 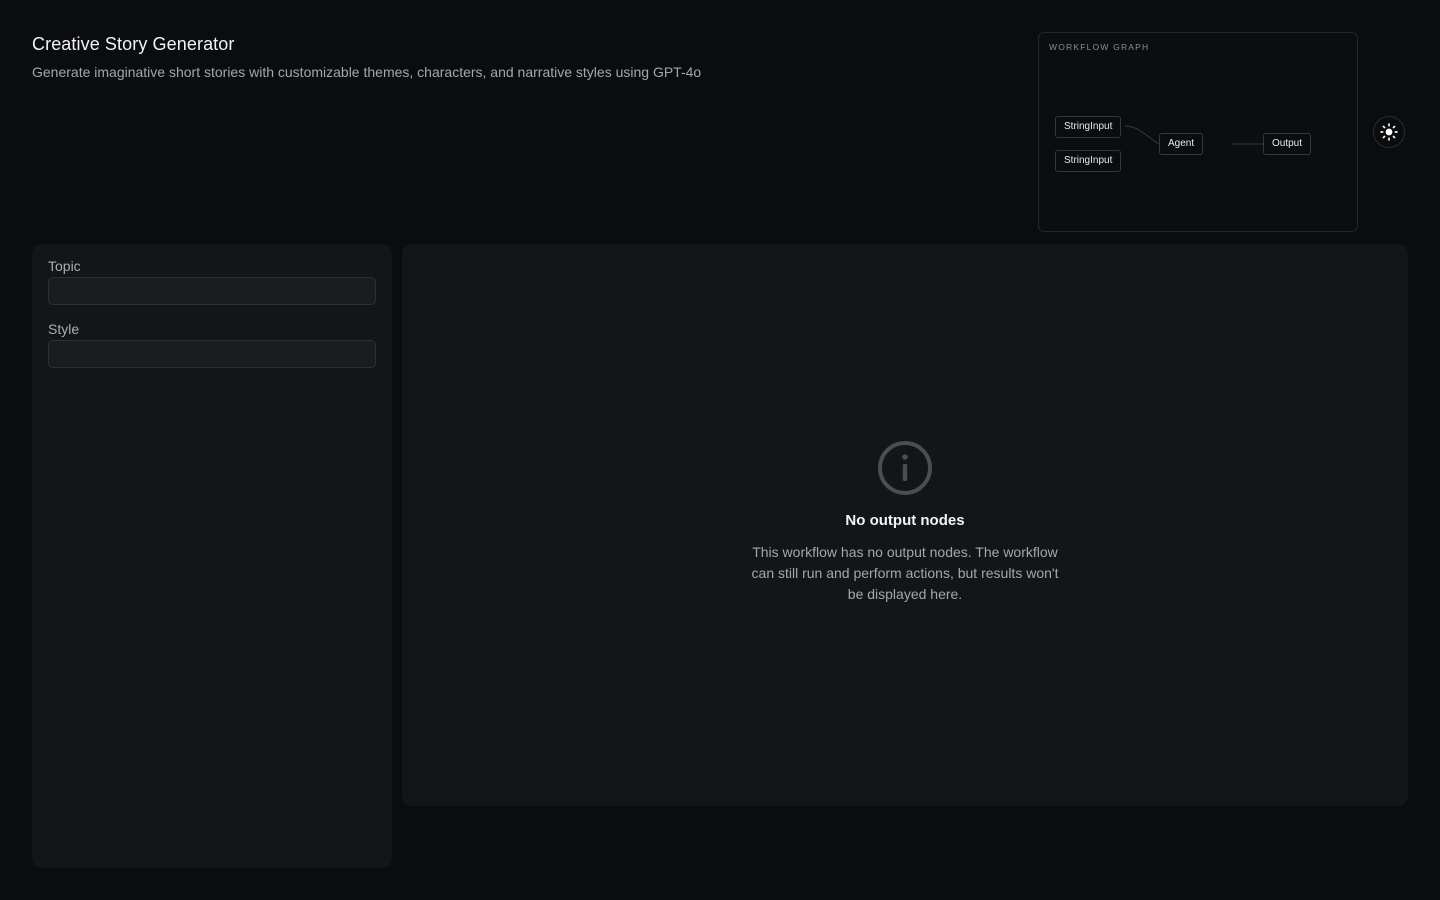 What do you see at coordinates (1088, 161) in the screenshot?
I see `graph-node-stringinput-2: StringInput` at bounding box center [1088, 161].